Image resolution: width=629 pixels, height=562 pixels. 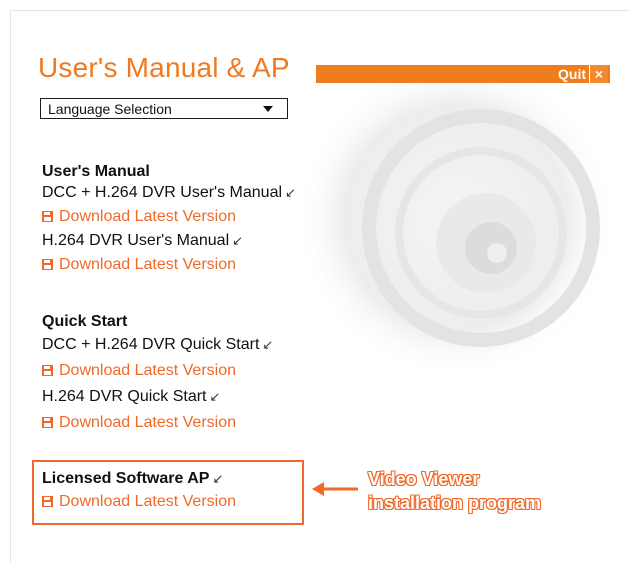 I want to click on quick-start-heading: Quick Start, so click(x=85, y=321).